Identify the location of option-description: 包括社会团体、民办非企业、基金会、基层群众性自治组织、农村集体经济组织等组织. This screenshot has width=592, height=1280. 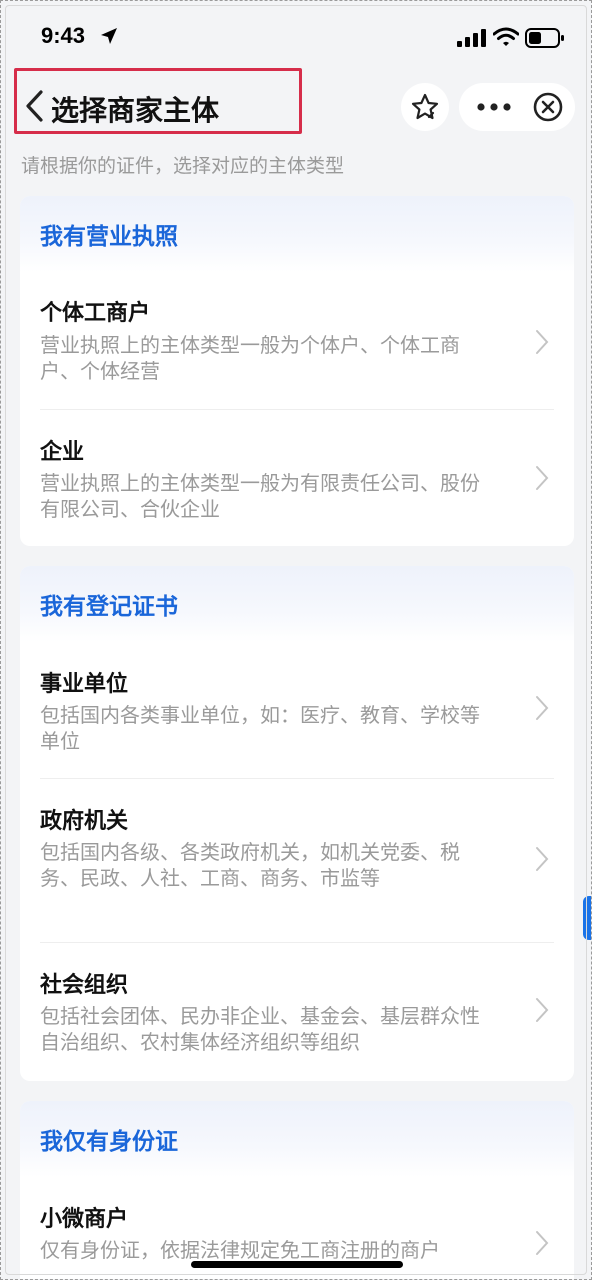
(260, 1029).